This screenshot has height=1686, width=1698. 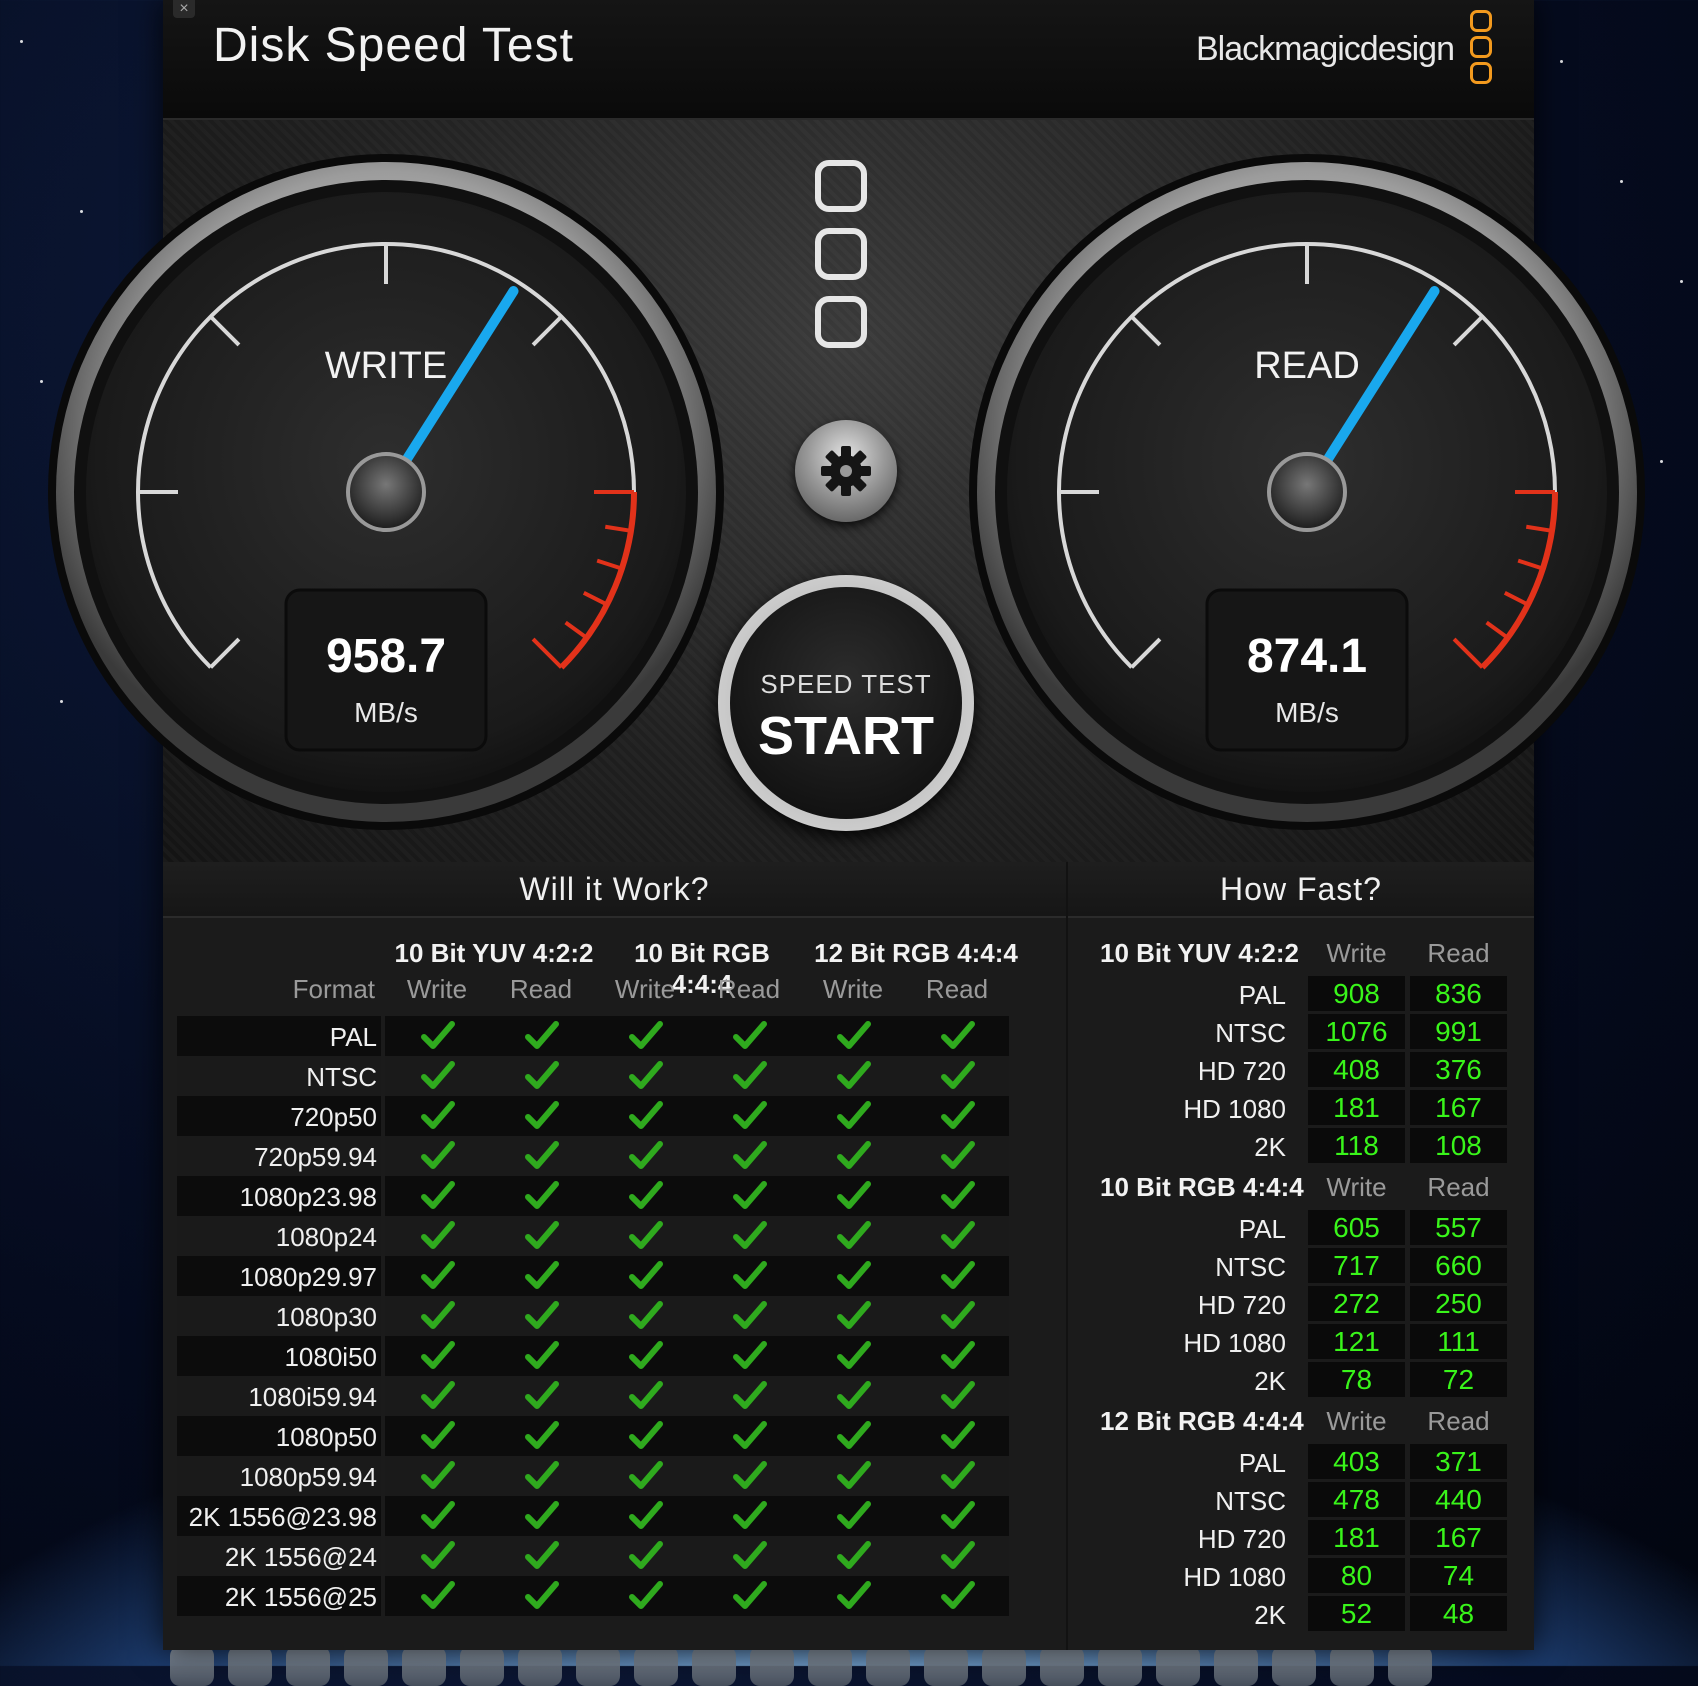 I want to click on how-fast-write-value: 403, so click(x=1356, y=1461).